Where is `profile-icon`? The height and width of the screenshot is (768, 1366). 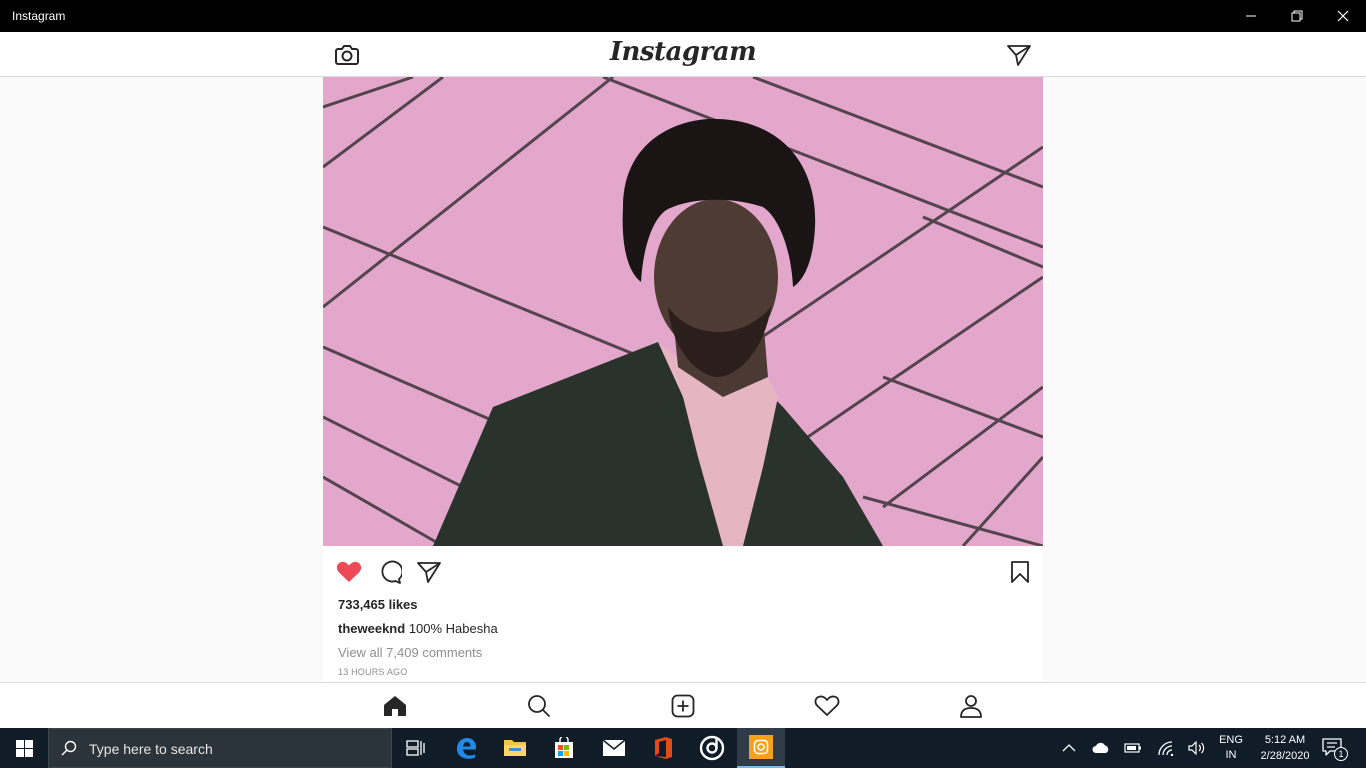 profile-icon is located at coordinates (971, 706).